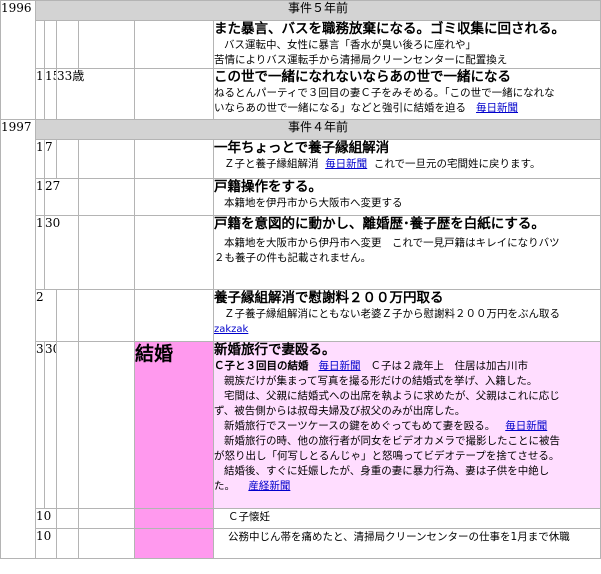  What do you see at coordinates (40, 425) in the screenshot?
I see `month-cell: 3` at bounding box center [40, 425].